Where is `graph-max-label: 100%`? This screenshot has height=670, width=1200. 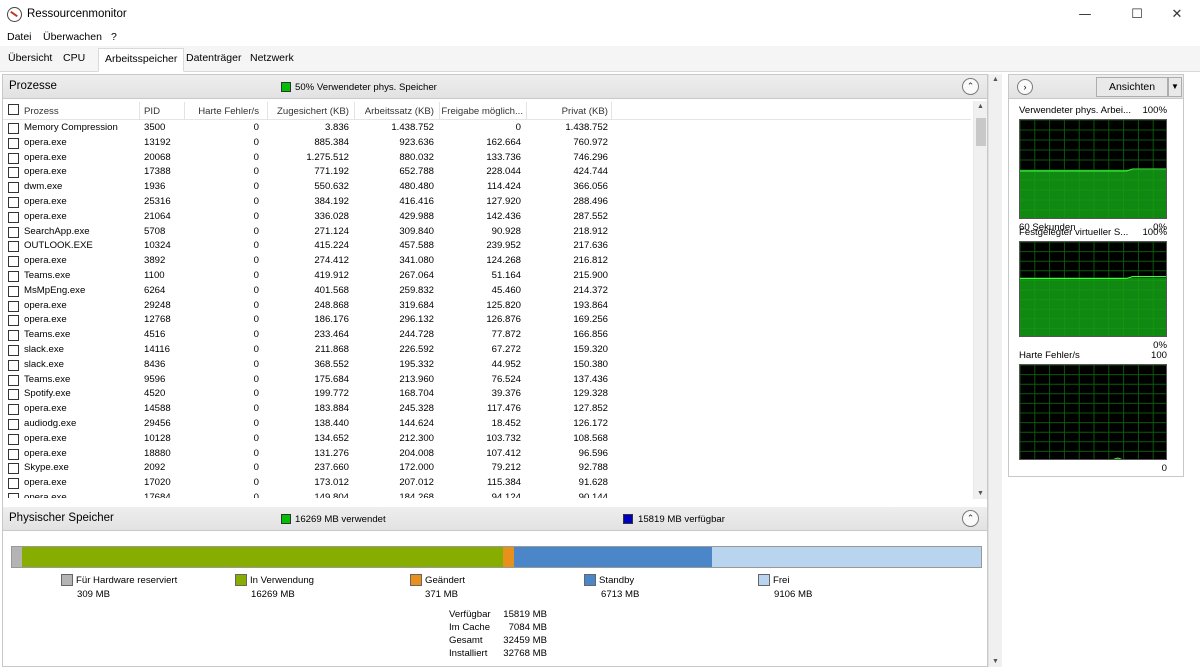 graph-max-label: 100% is located at coordinates (1154, 110).